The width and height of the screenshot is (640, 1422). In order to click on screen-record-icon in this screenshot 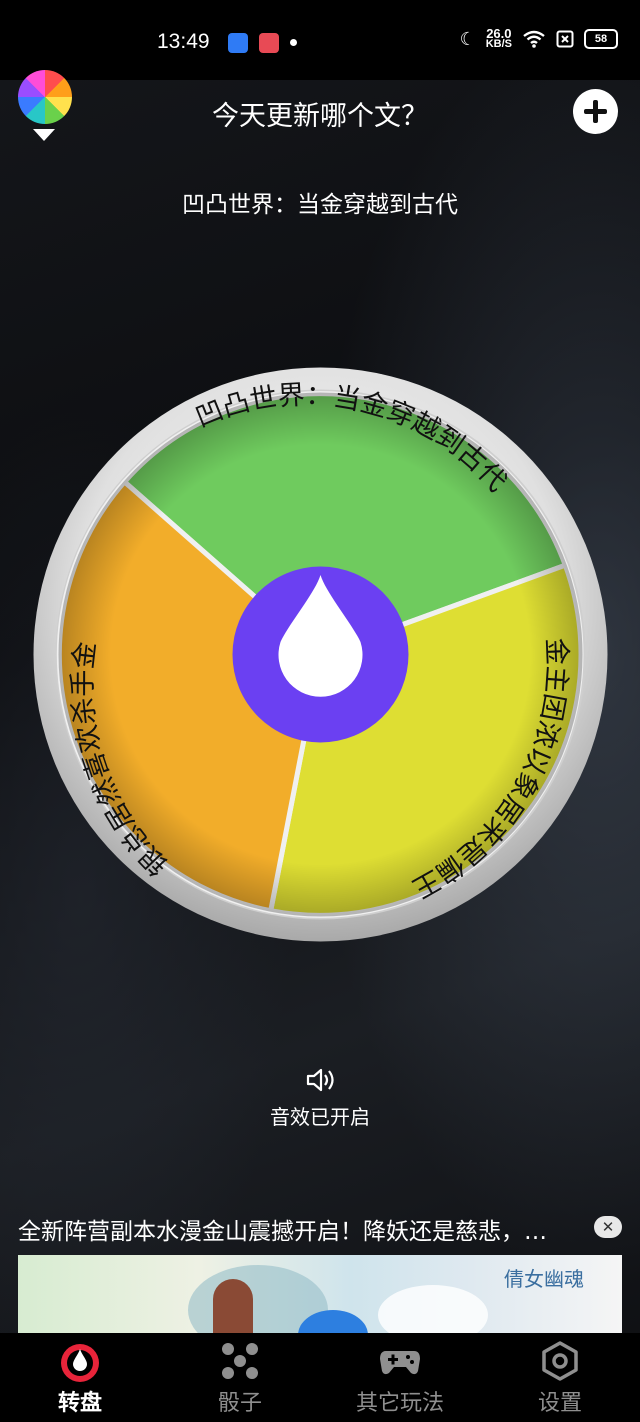, I will do `click(269, 43)`.